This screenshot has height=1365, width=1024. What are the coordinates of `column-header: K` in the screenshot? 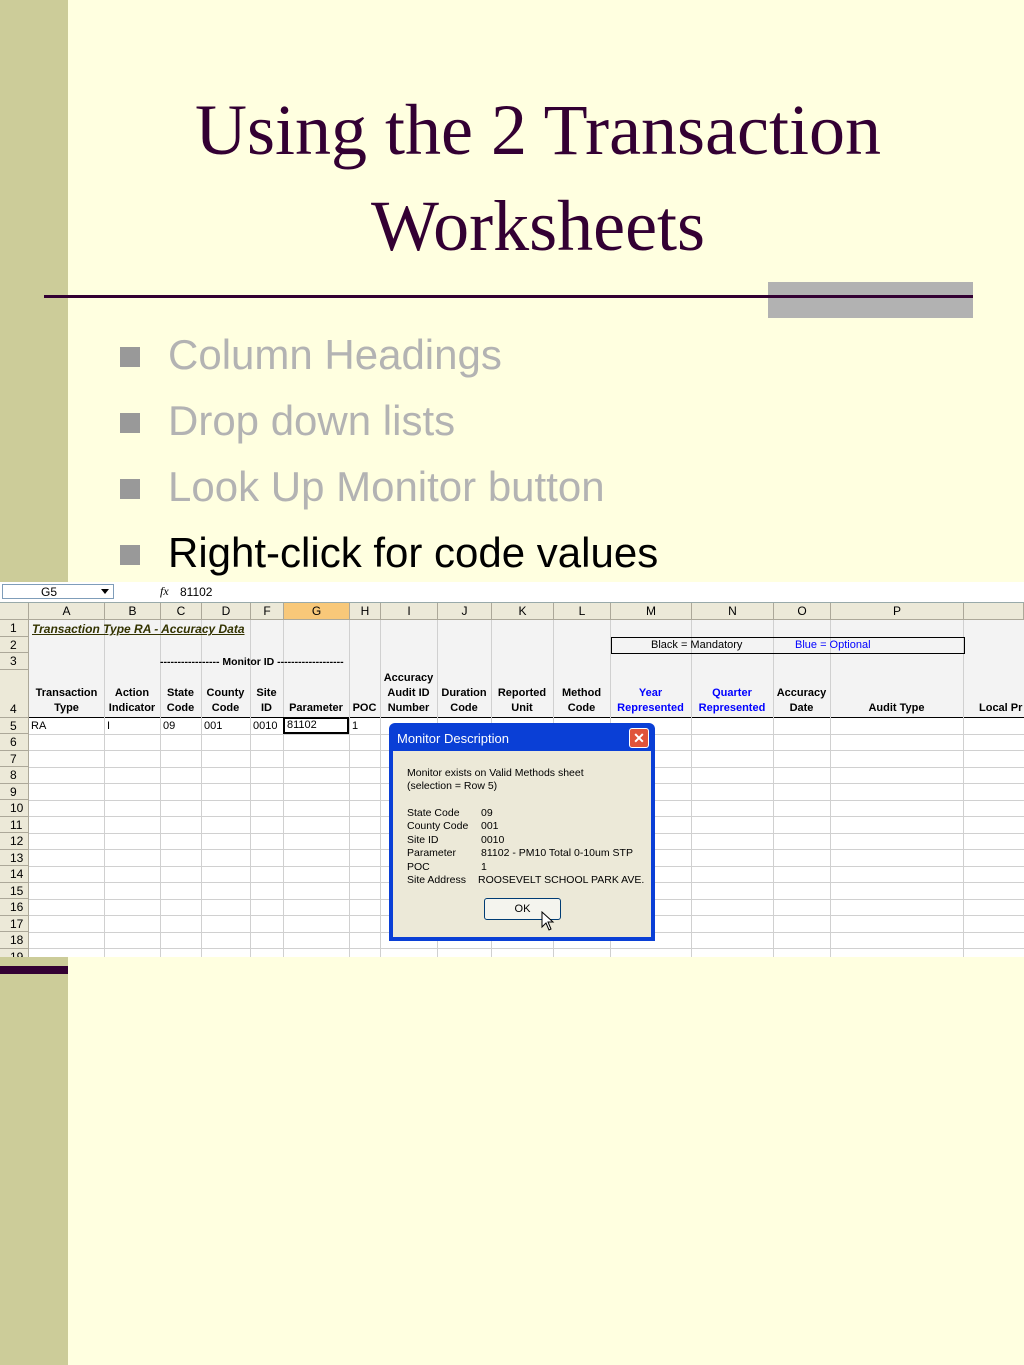 It's located at (523, 611).